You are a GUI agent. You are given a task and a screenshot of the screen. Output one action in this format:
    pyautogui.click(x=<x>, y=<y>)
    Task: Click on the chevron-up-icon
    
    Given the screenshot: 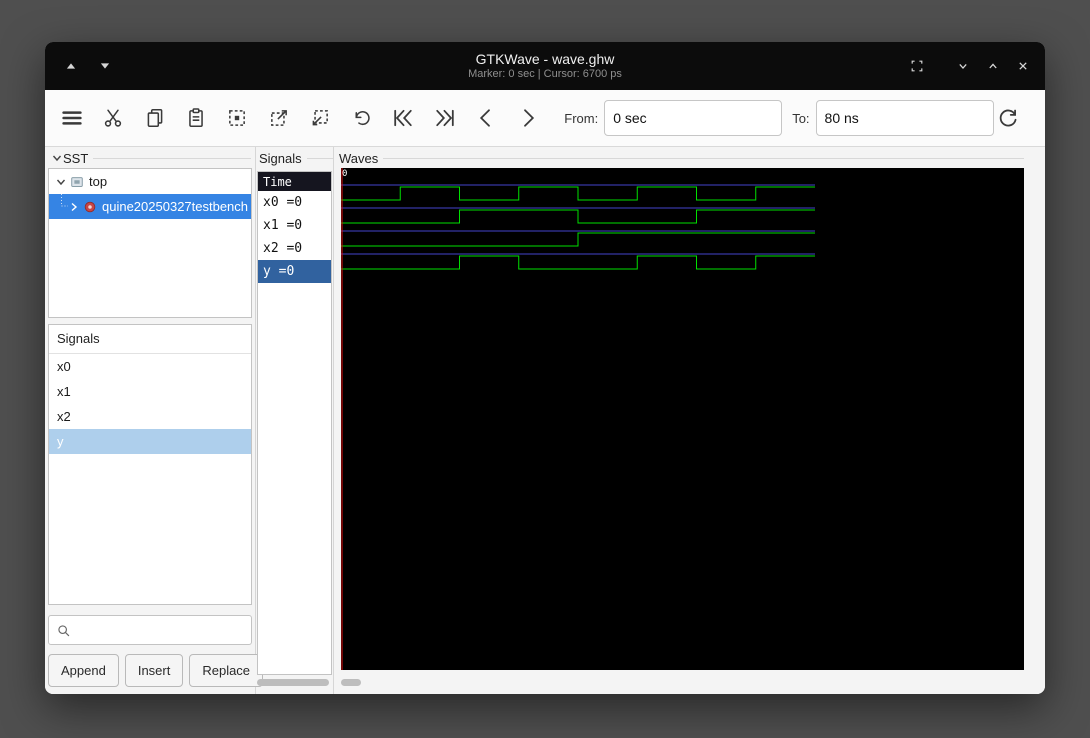 What is the action you would take?
    pyautogui.click(x=993, y=66)
    